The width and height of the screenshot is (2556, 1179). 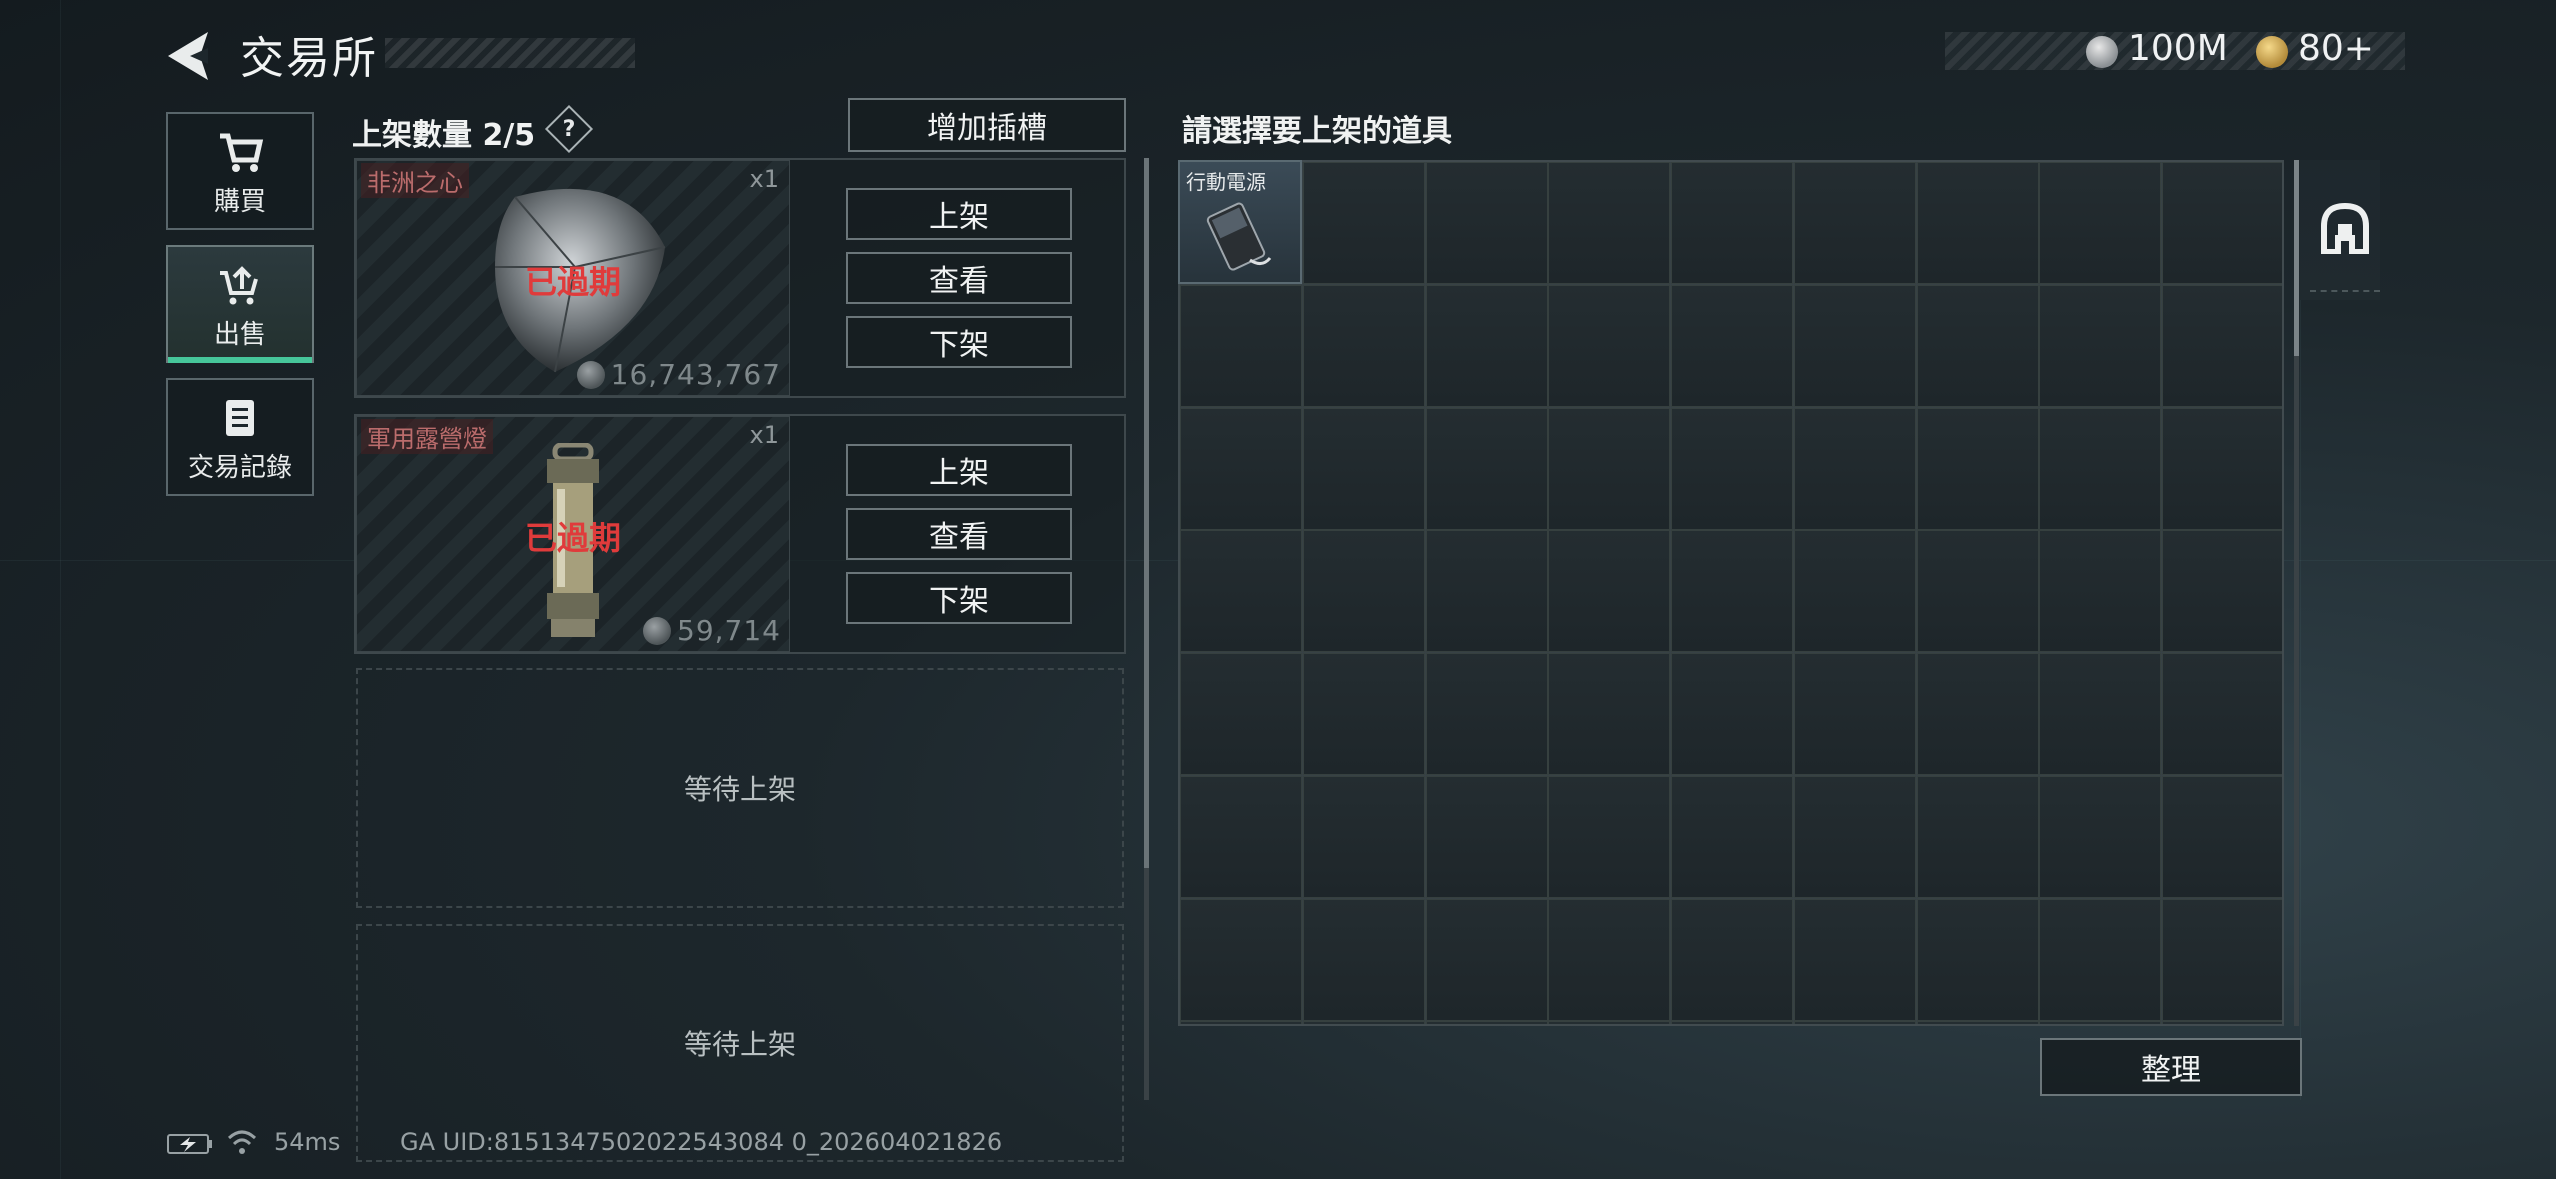 What do you see at coordinates (987, 125) in the screenshot?
I see `add-slot-button: 增加插槽` at bounding box center [987, 125].